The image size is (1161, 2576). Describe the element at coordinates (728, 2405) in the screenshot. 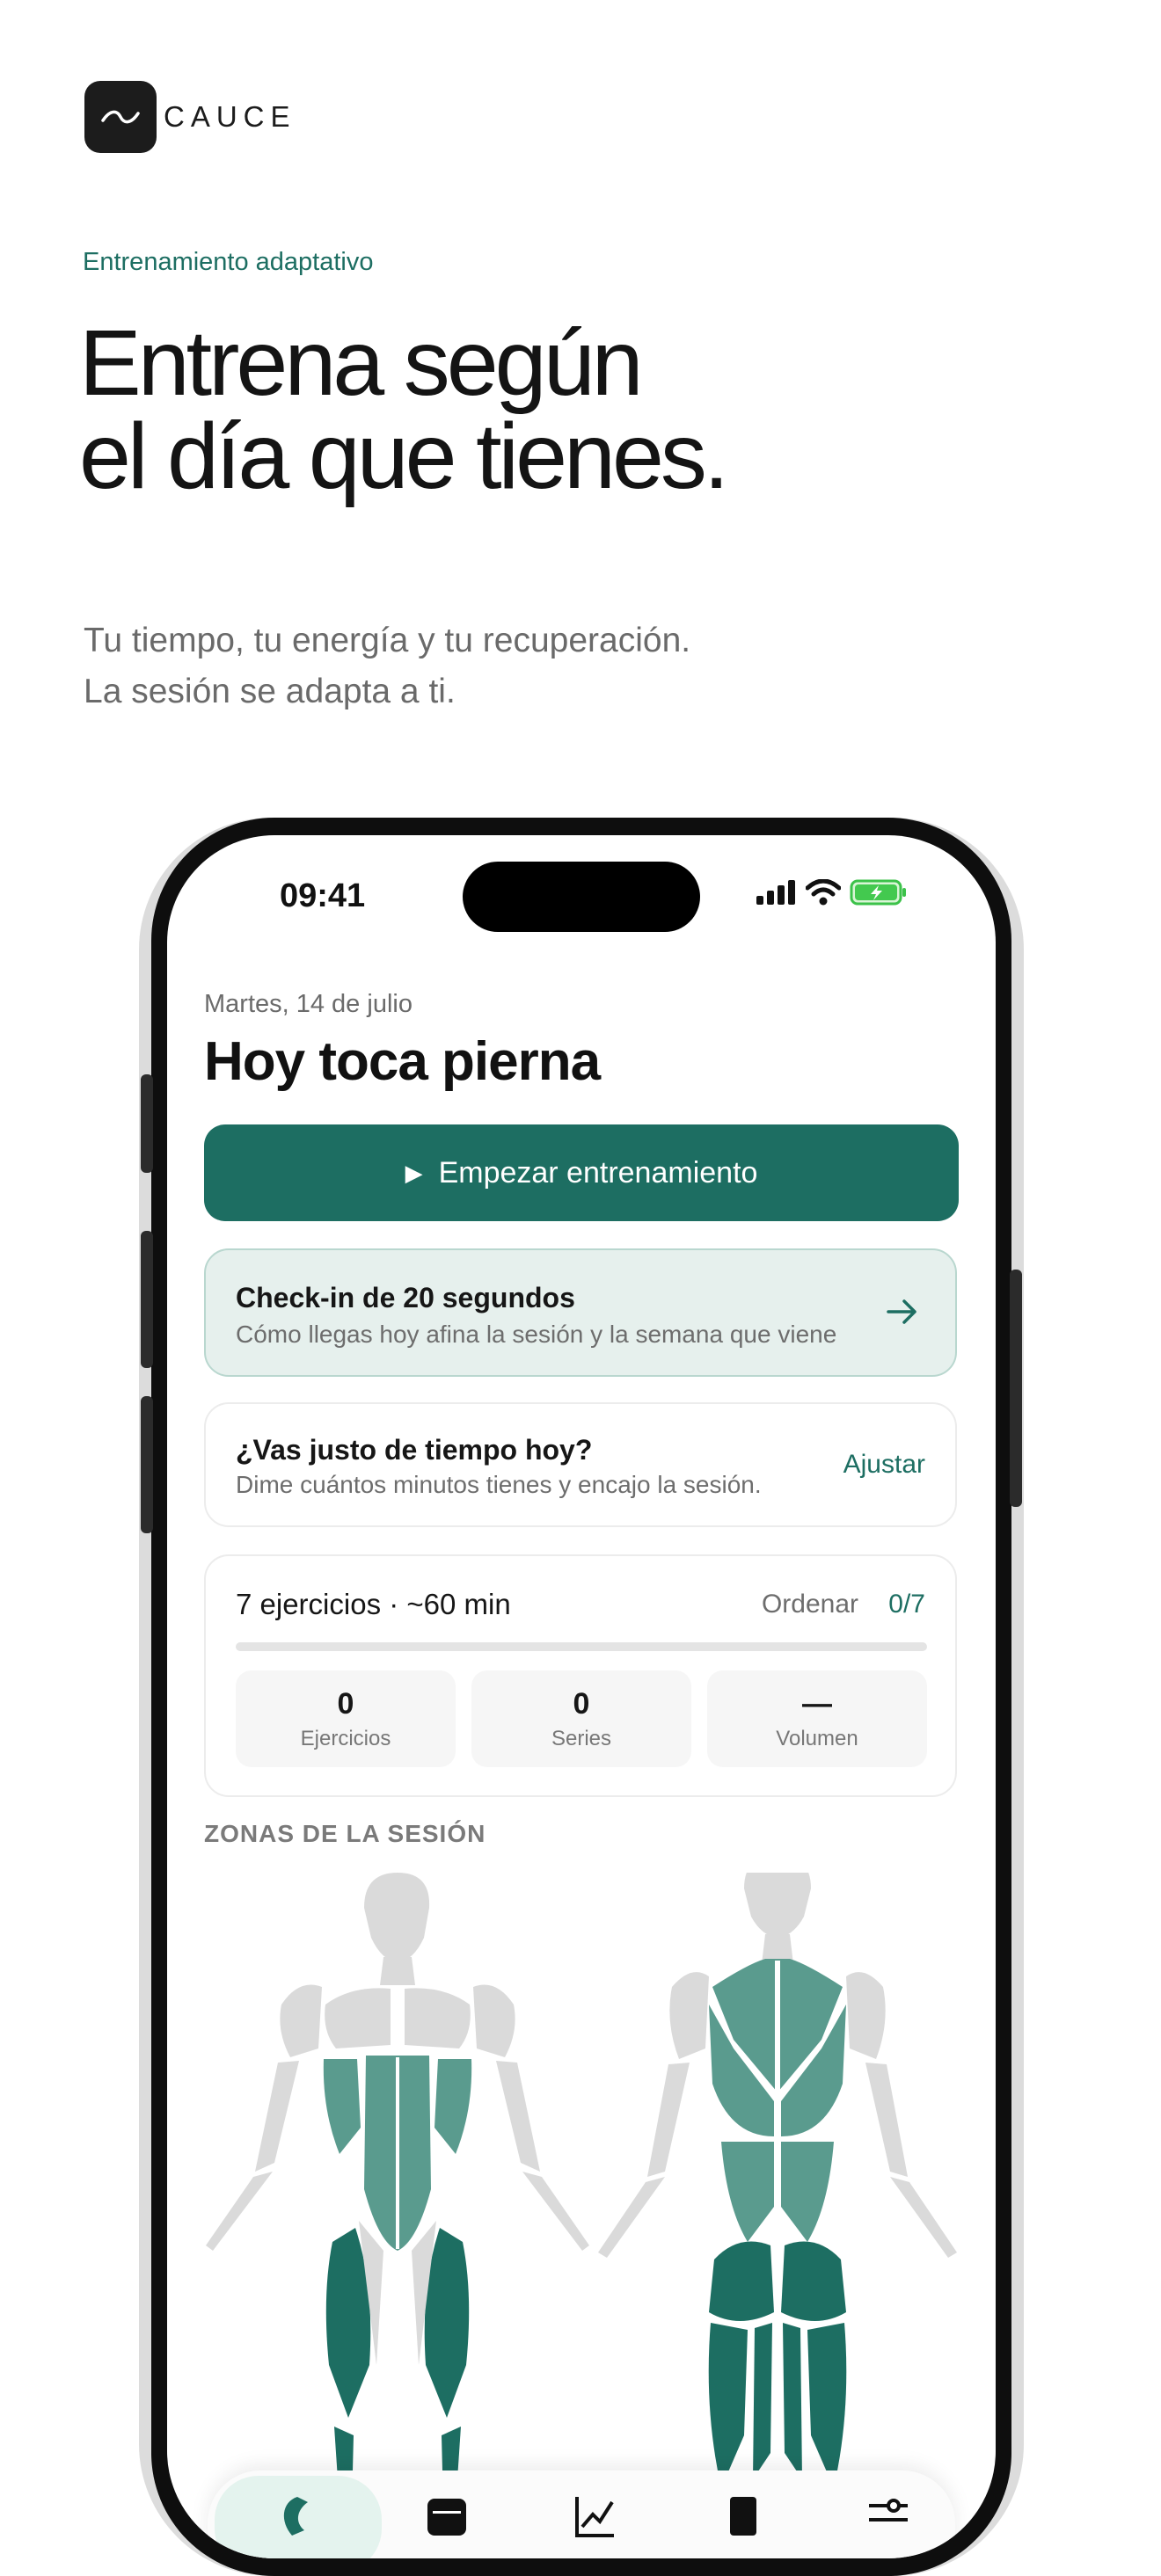

I see `back-hamstring-left` at that location.